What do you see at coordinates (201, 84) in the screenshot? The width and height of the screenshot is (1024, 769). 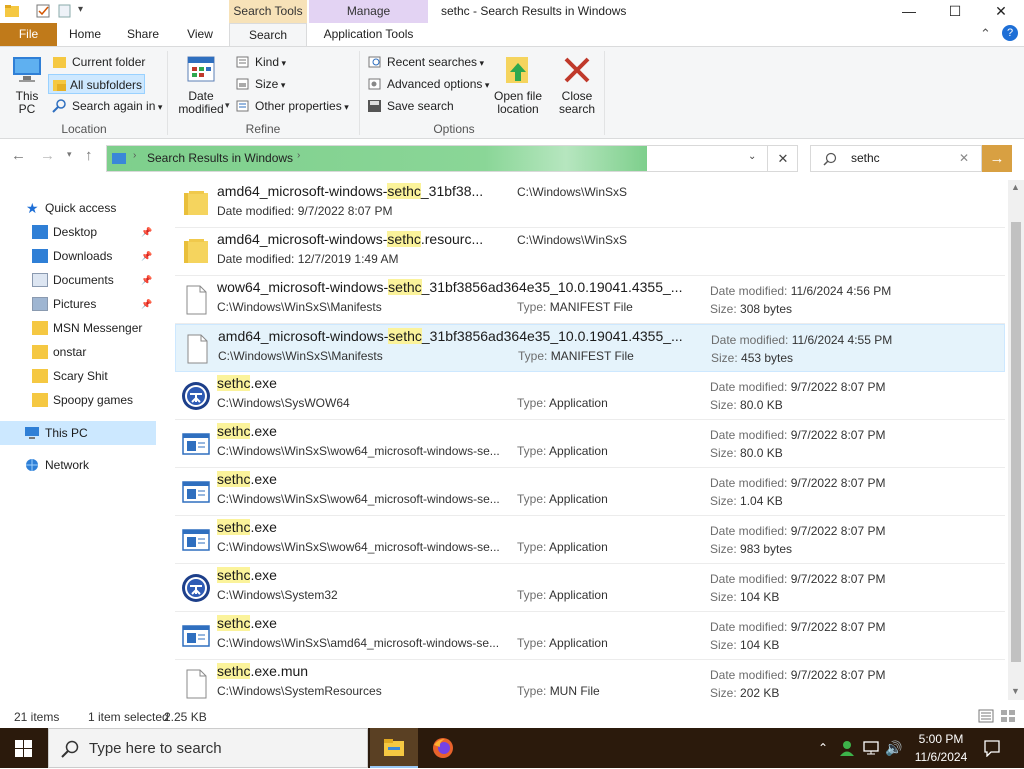 I see `date-modified-button: Date modified` at bounding box center [201, 84].